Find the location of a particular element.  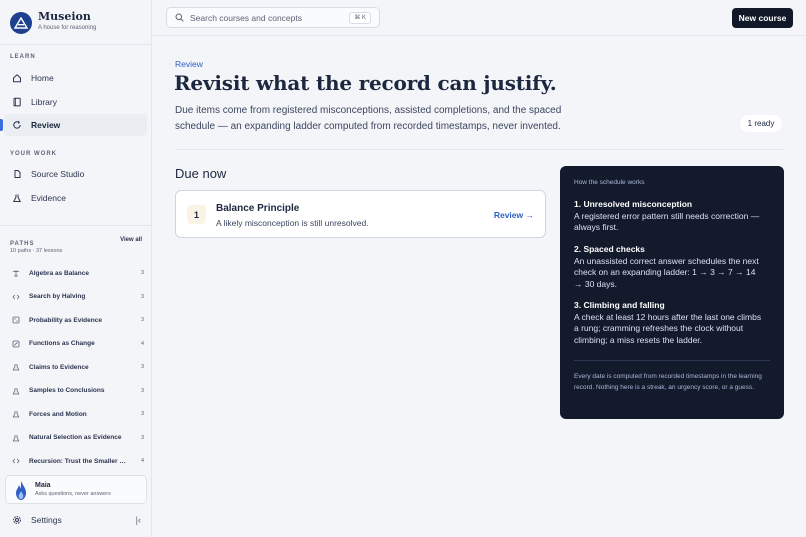

path-label: Natural Selection as Evidence is located at coordinates (75, 437).